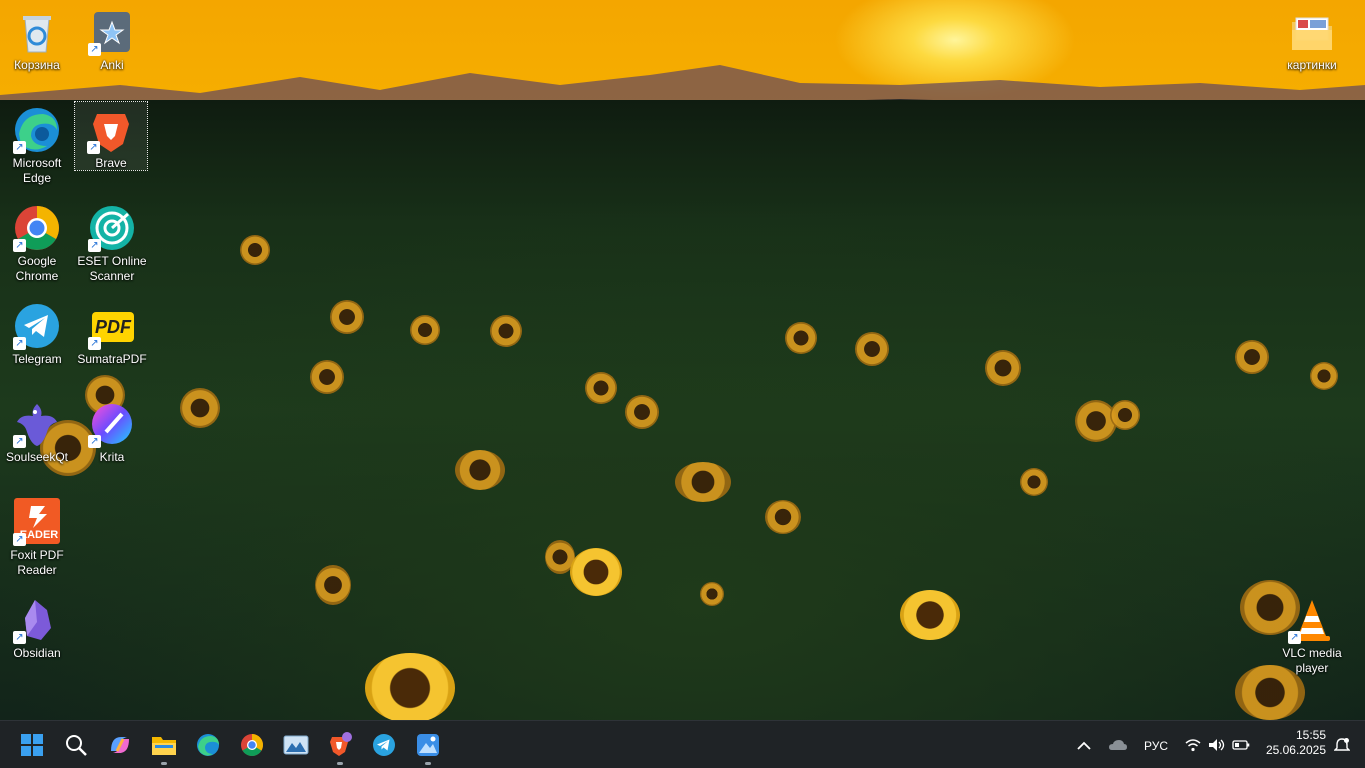 This screenshot has height=768, width=1365. Describe the element at coordinates (112, 228) in the screenshot. I see `eset-icon: ↗` at that location.